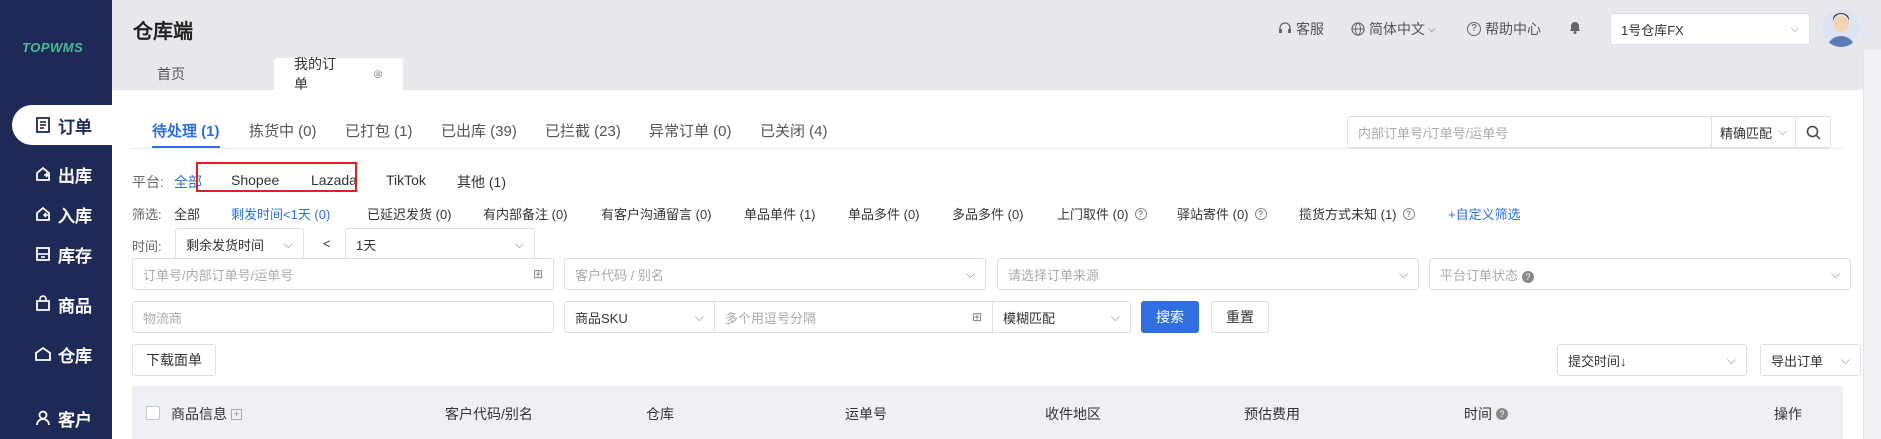  I want to click on order-source-select: 请选择订单来源 ⌵, so click(1208, 274).